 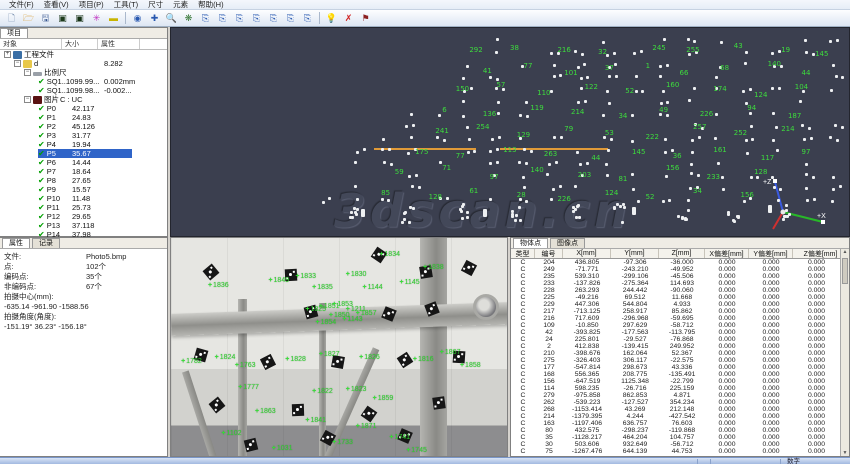 I want to click on tree-node-point-P7: ✔ P7 18.64, so click(x=83, y=171).